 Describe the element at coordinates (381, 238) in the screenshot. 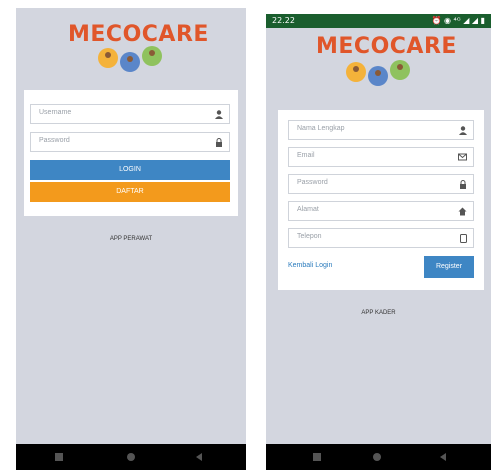

I see `telepon-field: Telepon` at that location.